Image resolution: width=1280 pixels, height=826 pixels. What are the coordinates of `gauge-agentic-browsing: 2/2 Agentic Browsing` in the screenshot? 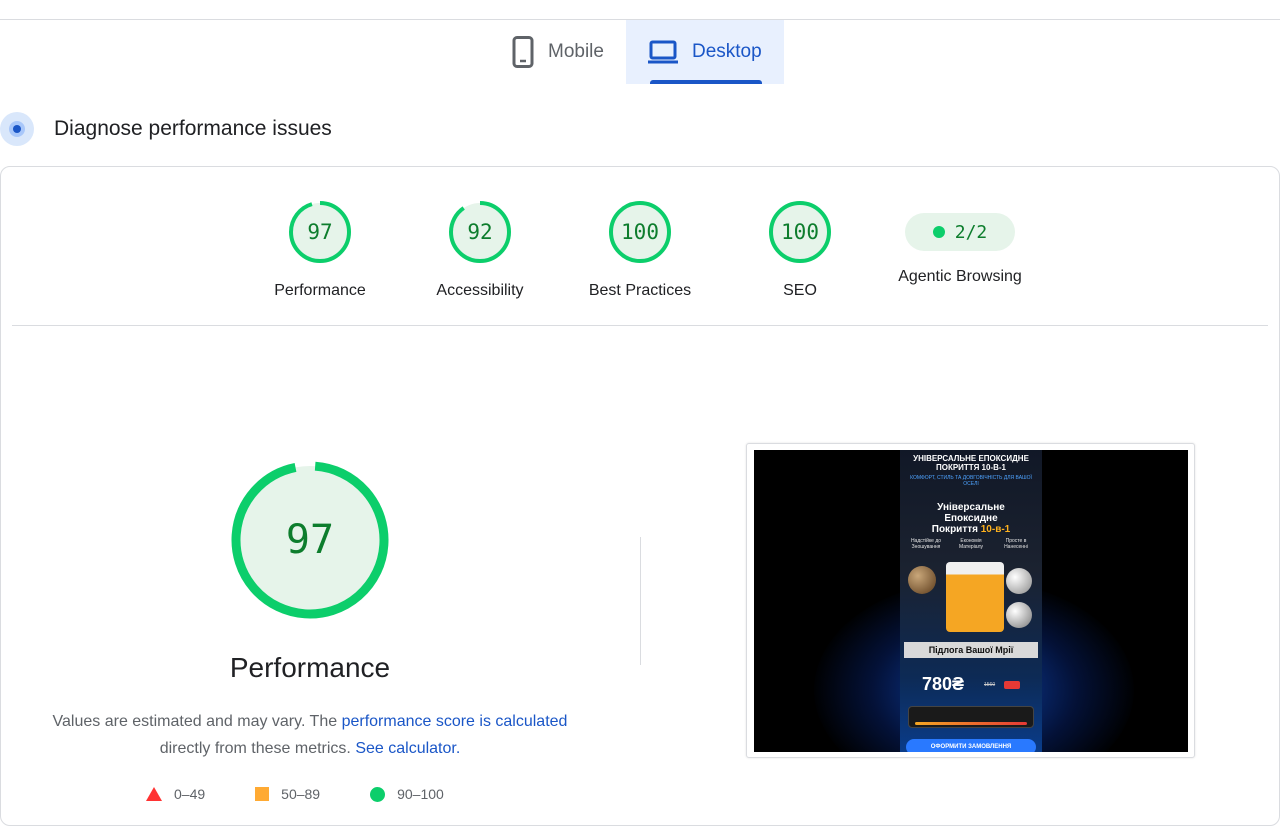 It's located at (960, 250).